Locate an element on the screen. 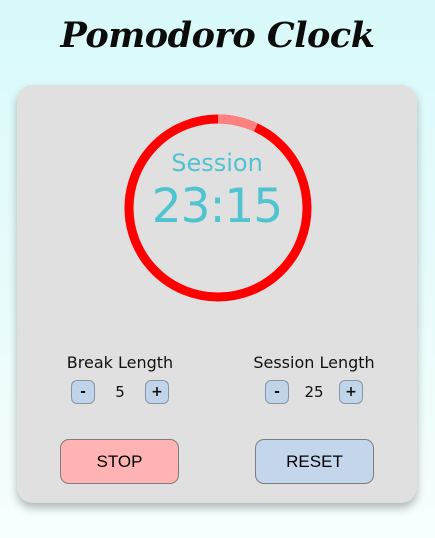 The image size is (435, 538). break-length-value: 5 is located at coordinates (120, 392).